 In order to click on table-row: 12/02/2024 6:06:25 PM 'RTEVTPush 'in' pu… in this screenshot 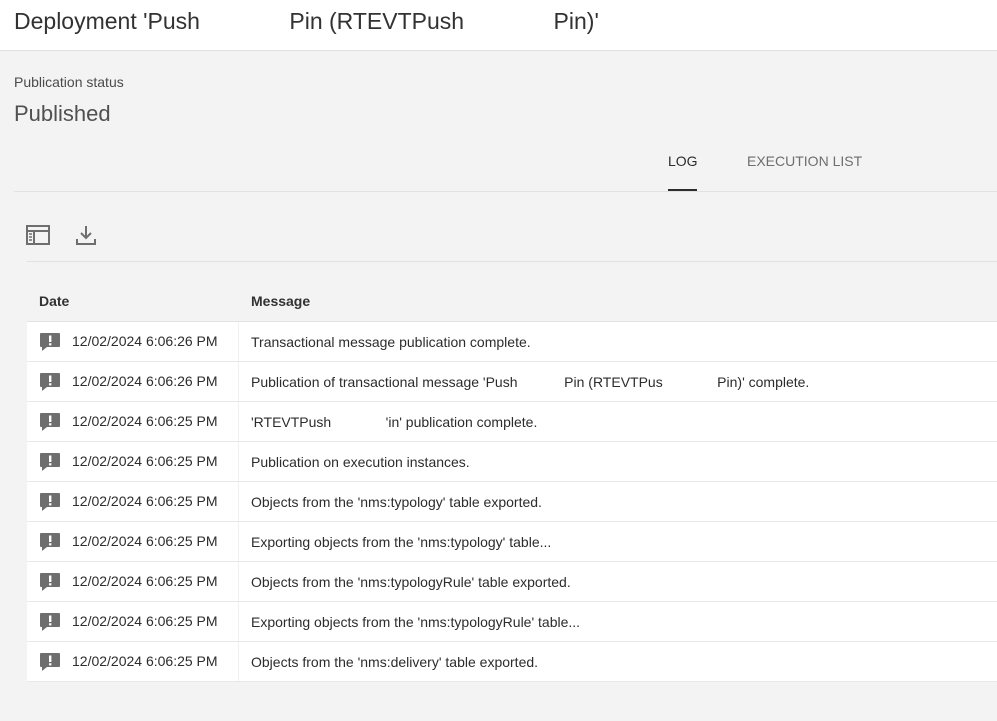, I will do `click(512, 422)`.